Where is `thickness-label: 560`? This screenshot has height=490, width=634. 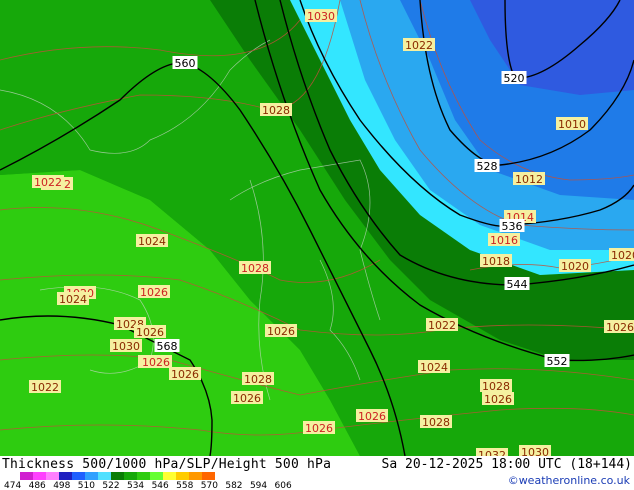 thickness-label: 560 is located at coordinates (185, 63).